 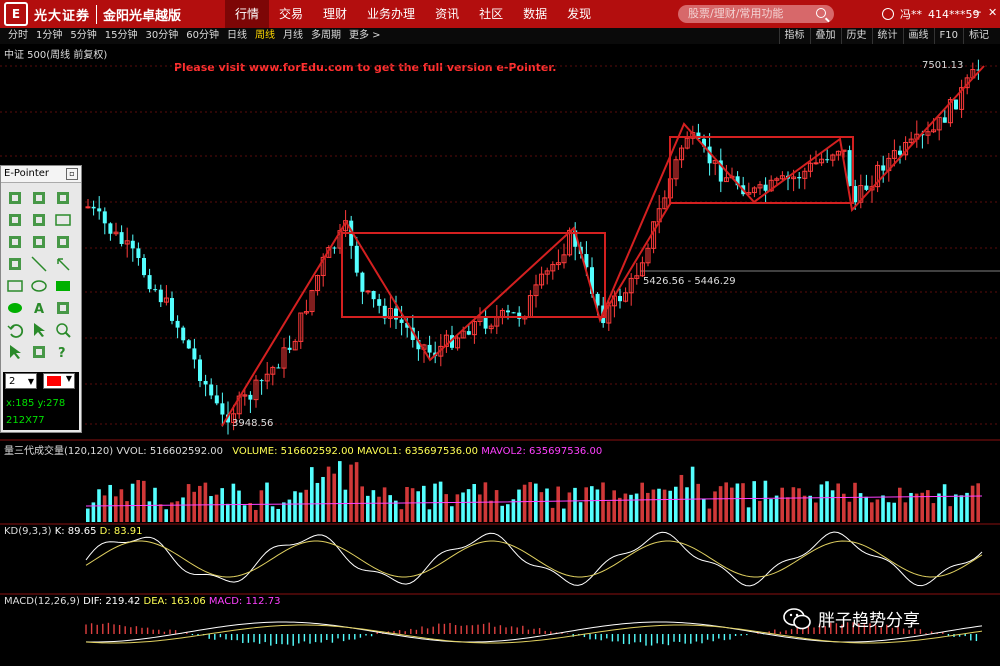 What do you see at coordinates (794, 36) in the screenshot?
I see `tool-0: 指标` at bounding box center [794, 36].